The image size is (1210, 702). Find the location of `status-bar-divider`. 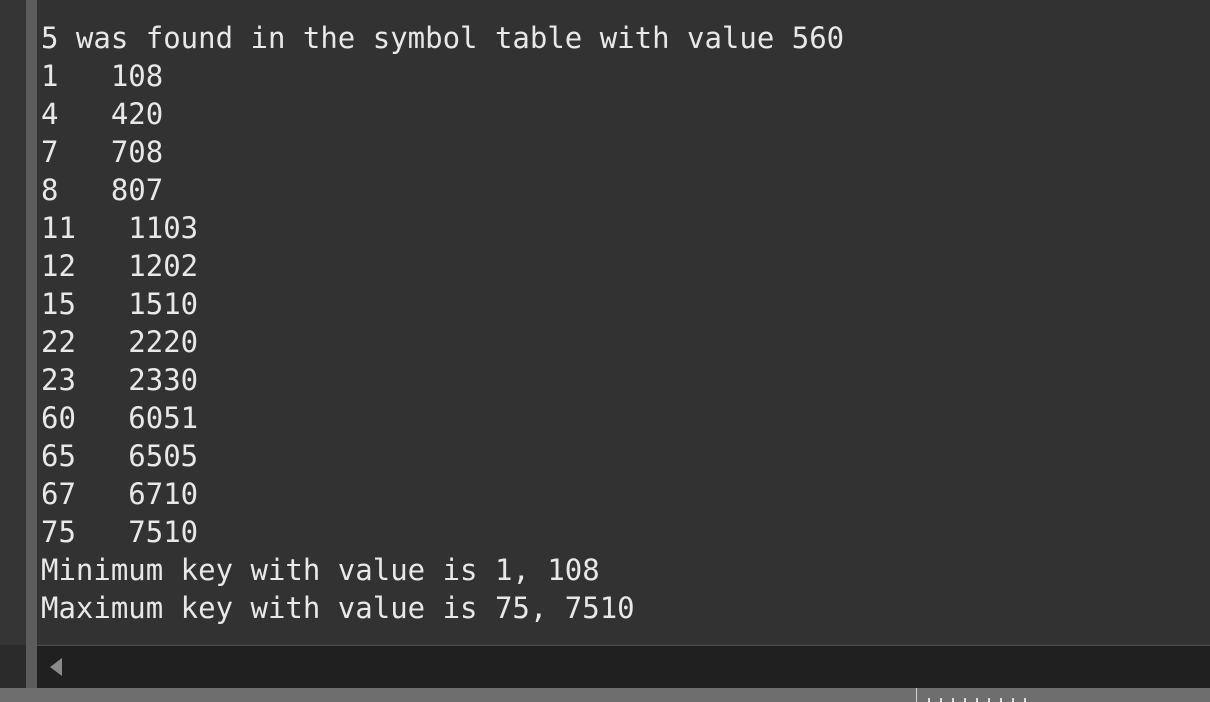

status-bar-divider is located at coordinates (916, 695).